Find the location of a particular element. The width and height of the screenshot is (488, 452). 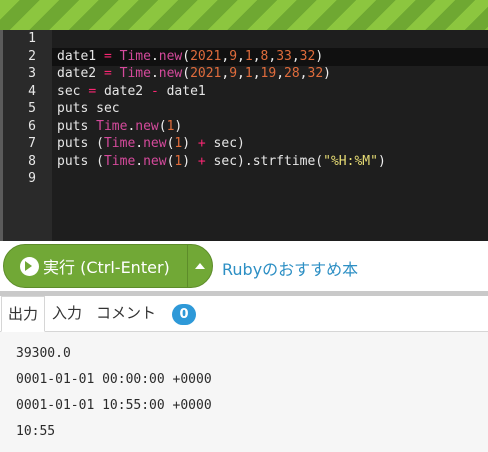

line-number: 4 is located at coordinates (32, 91).